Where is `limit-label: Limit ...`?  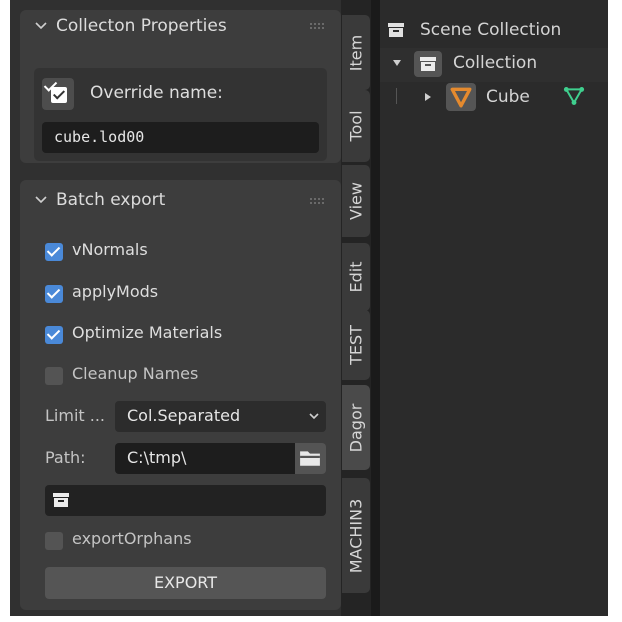 limit-label: Limit ... is located at coordinates (75, 415).